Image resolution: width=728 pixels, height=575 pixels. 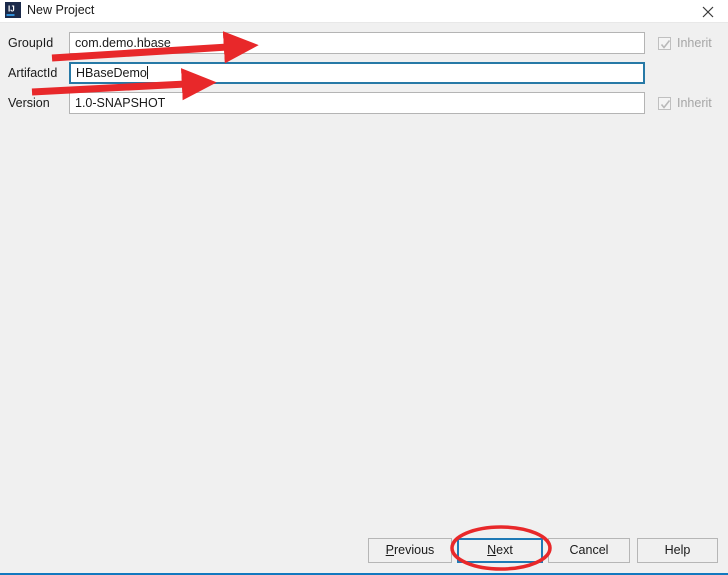 What do you see at coordinates (147, 72) in the screenshot?
I see `text-caret` at bounding box center [147, 72].